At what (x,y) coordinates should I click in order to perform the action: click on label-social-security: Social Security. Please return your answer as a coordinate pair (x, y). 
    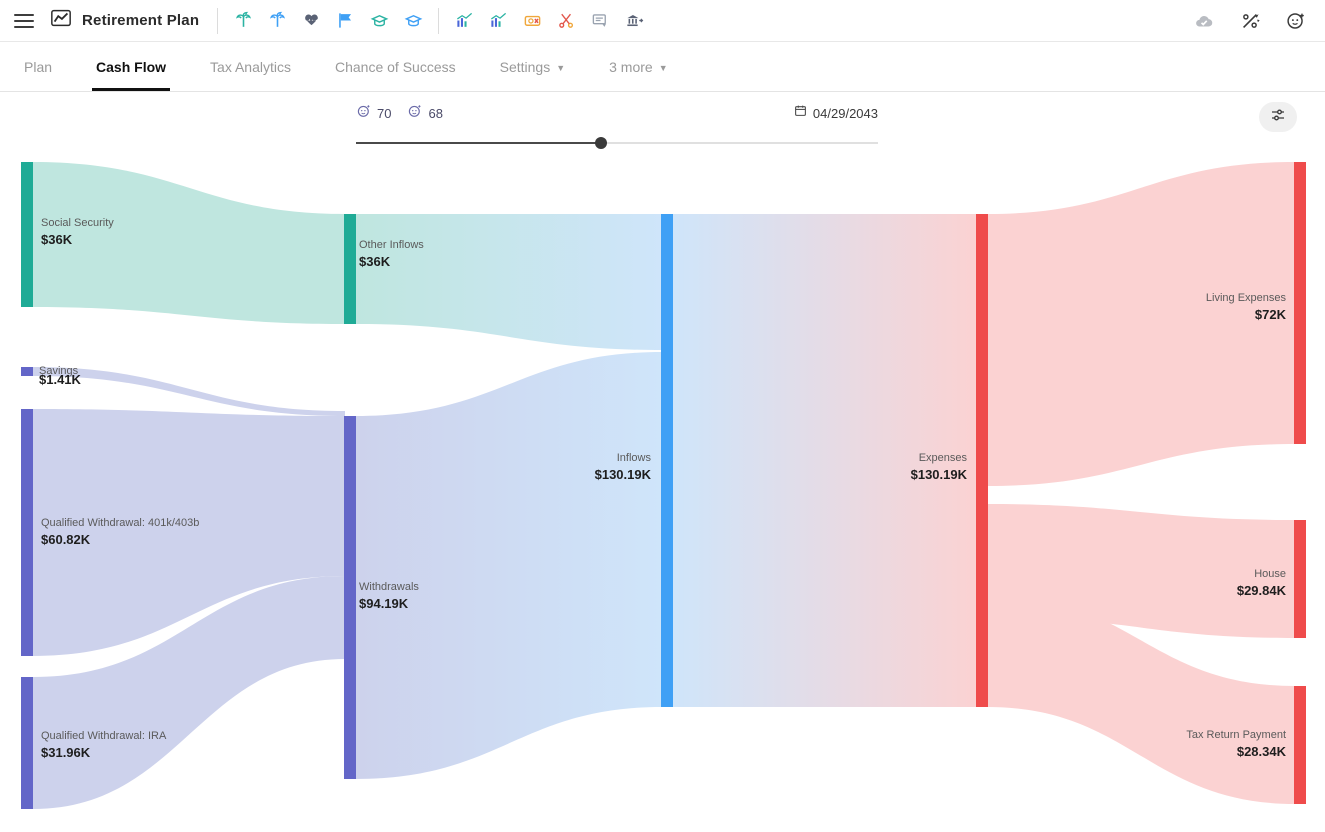
    Looking at the image, I should click on (77, 223).